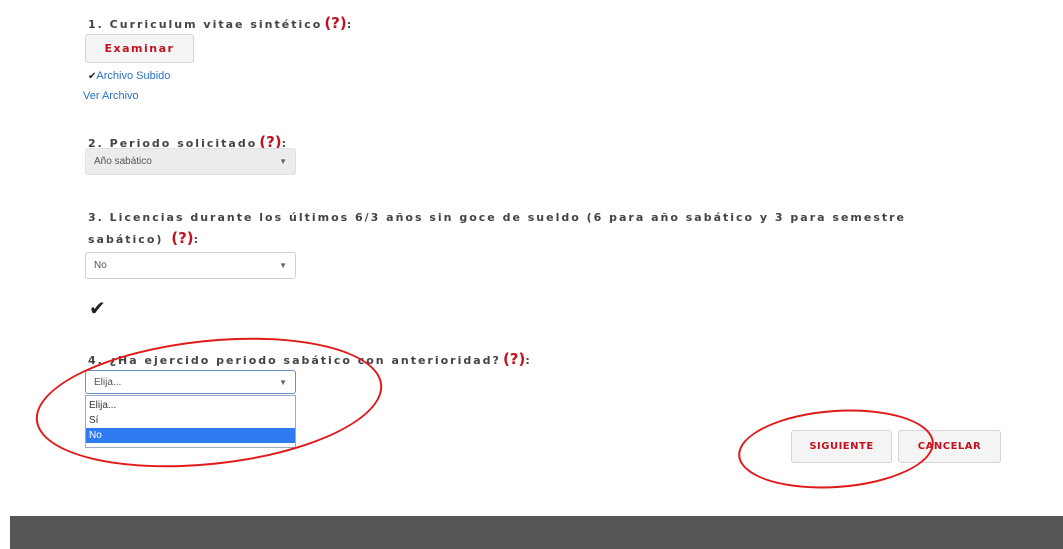  Describe the element at coordinates (190, 265) in the screenshot. I see `leave-select: No ▼` at that location.